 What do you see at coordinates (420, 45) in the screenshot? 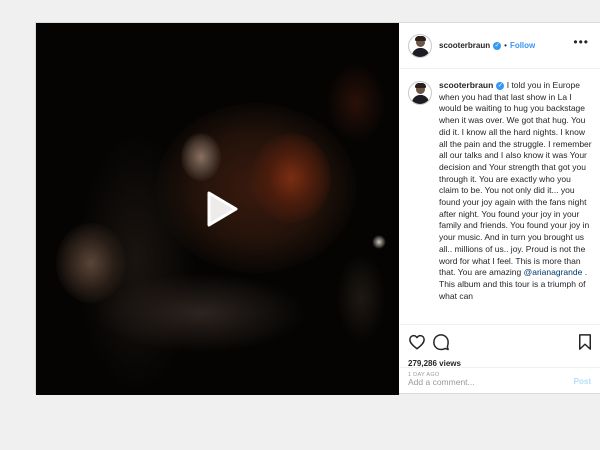
I see `avatar` at bounding box center [420, 45].